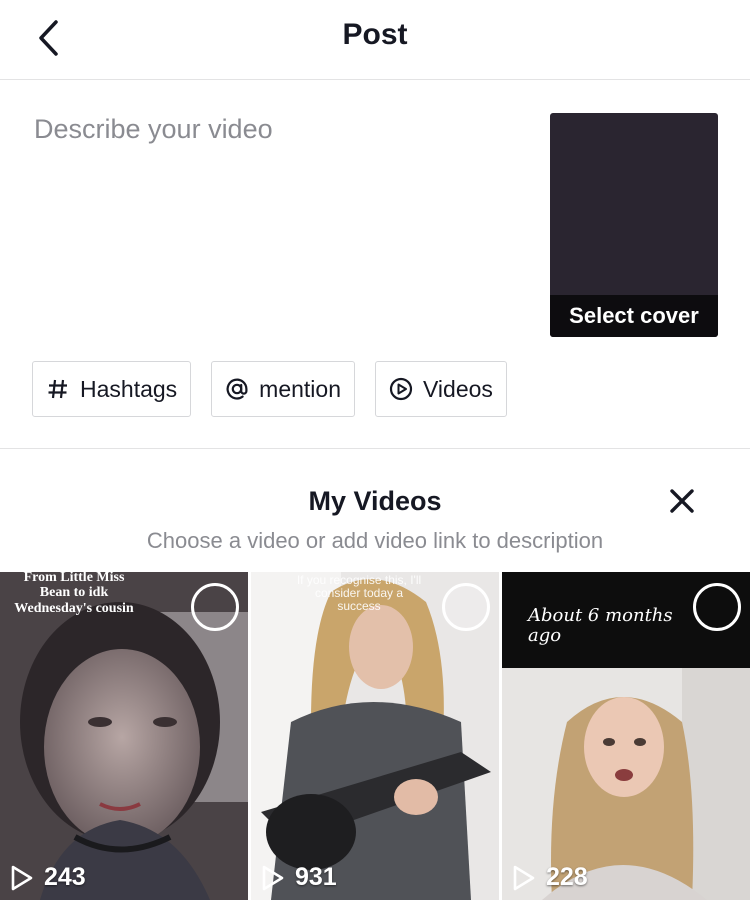  I want to click on videos-chip: Videos, so click(441, 389).